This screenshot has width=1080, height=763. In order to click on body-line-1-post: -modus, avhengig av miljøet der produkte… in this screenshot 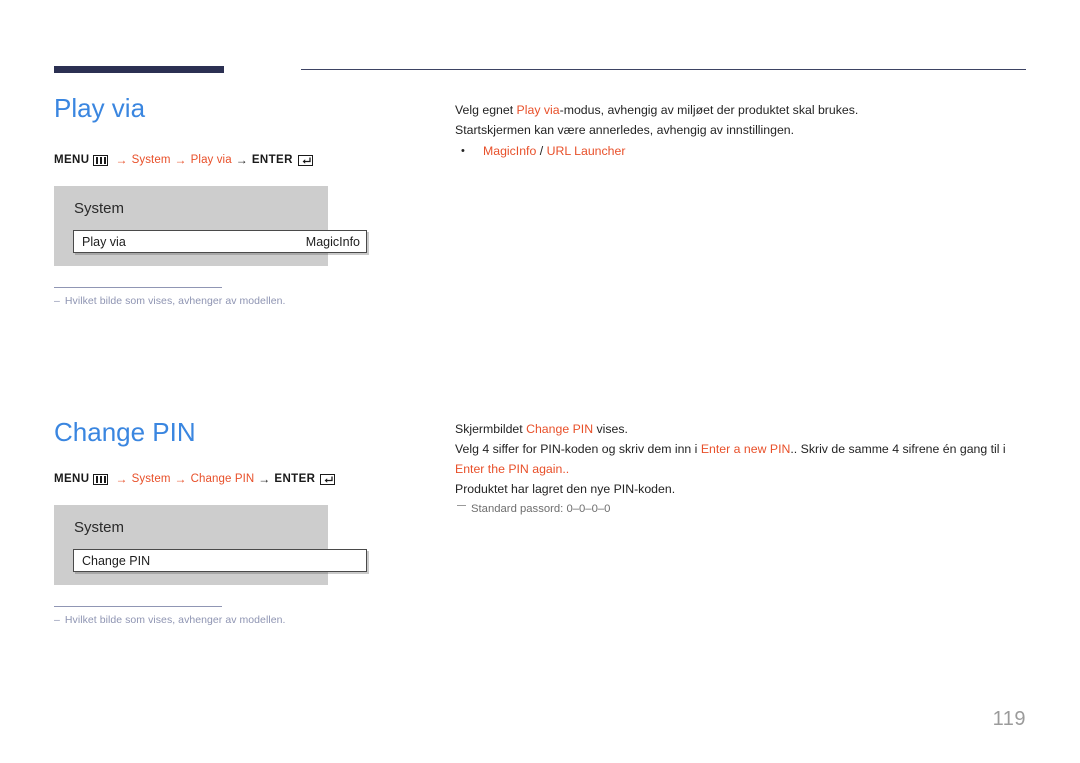, I will do `click(709, 110)`.